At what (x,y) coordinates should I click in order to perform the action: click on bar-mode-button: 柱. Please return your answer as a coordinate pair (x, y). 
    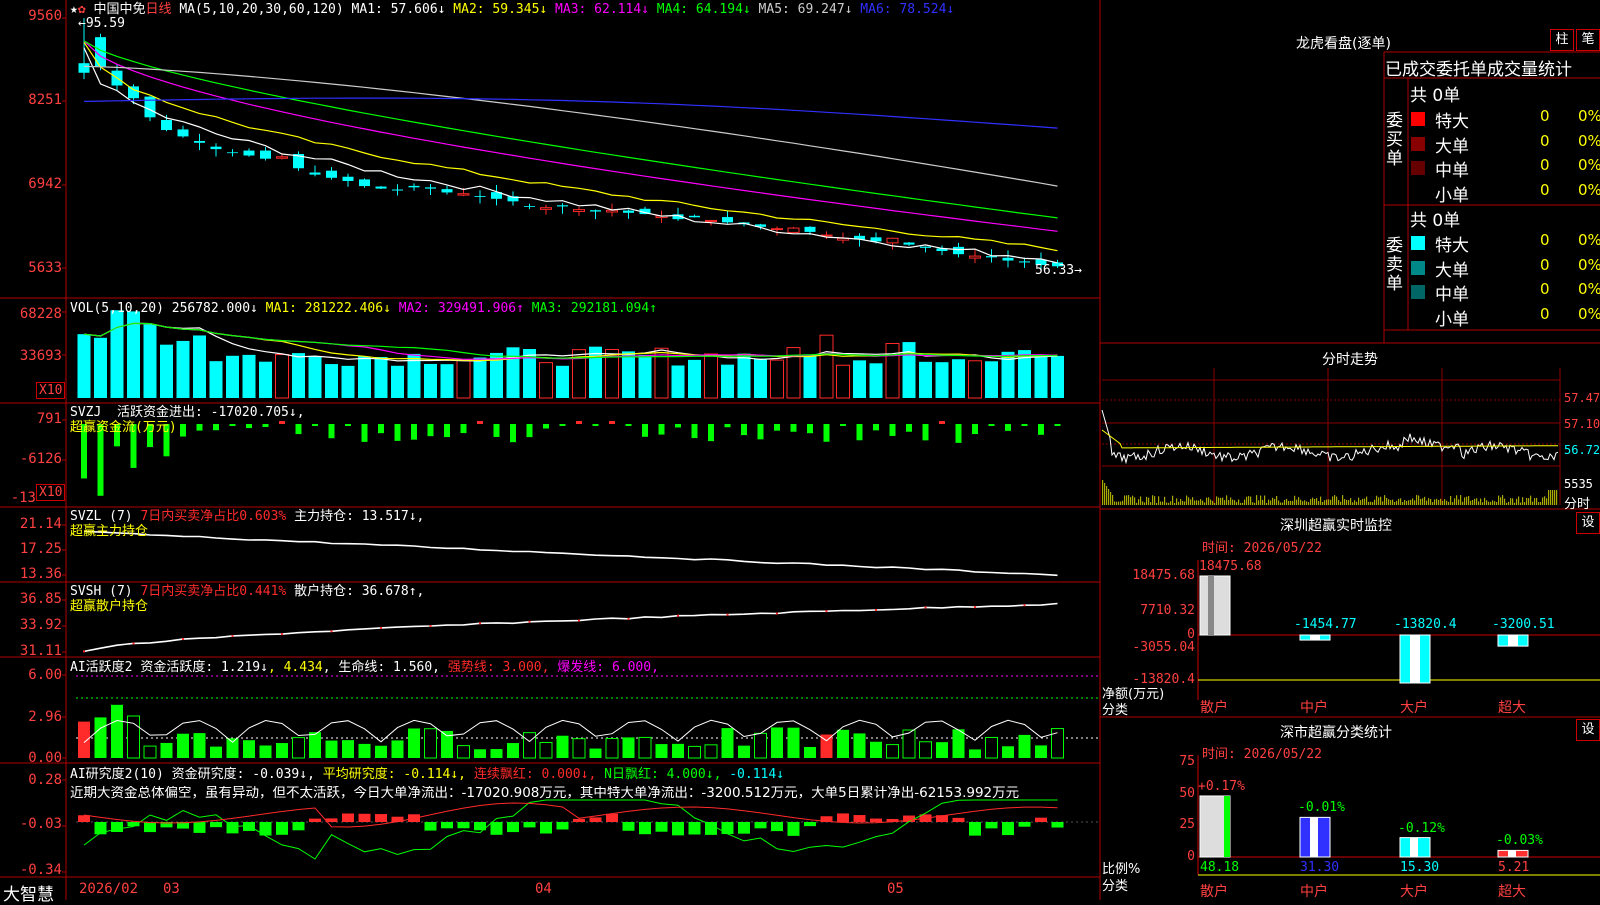
    Looking at the image, I should click on (1562, 40).